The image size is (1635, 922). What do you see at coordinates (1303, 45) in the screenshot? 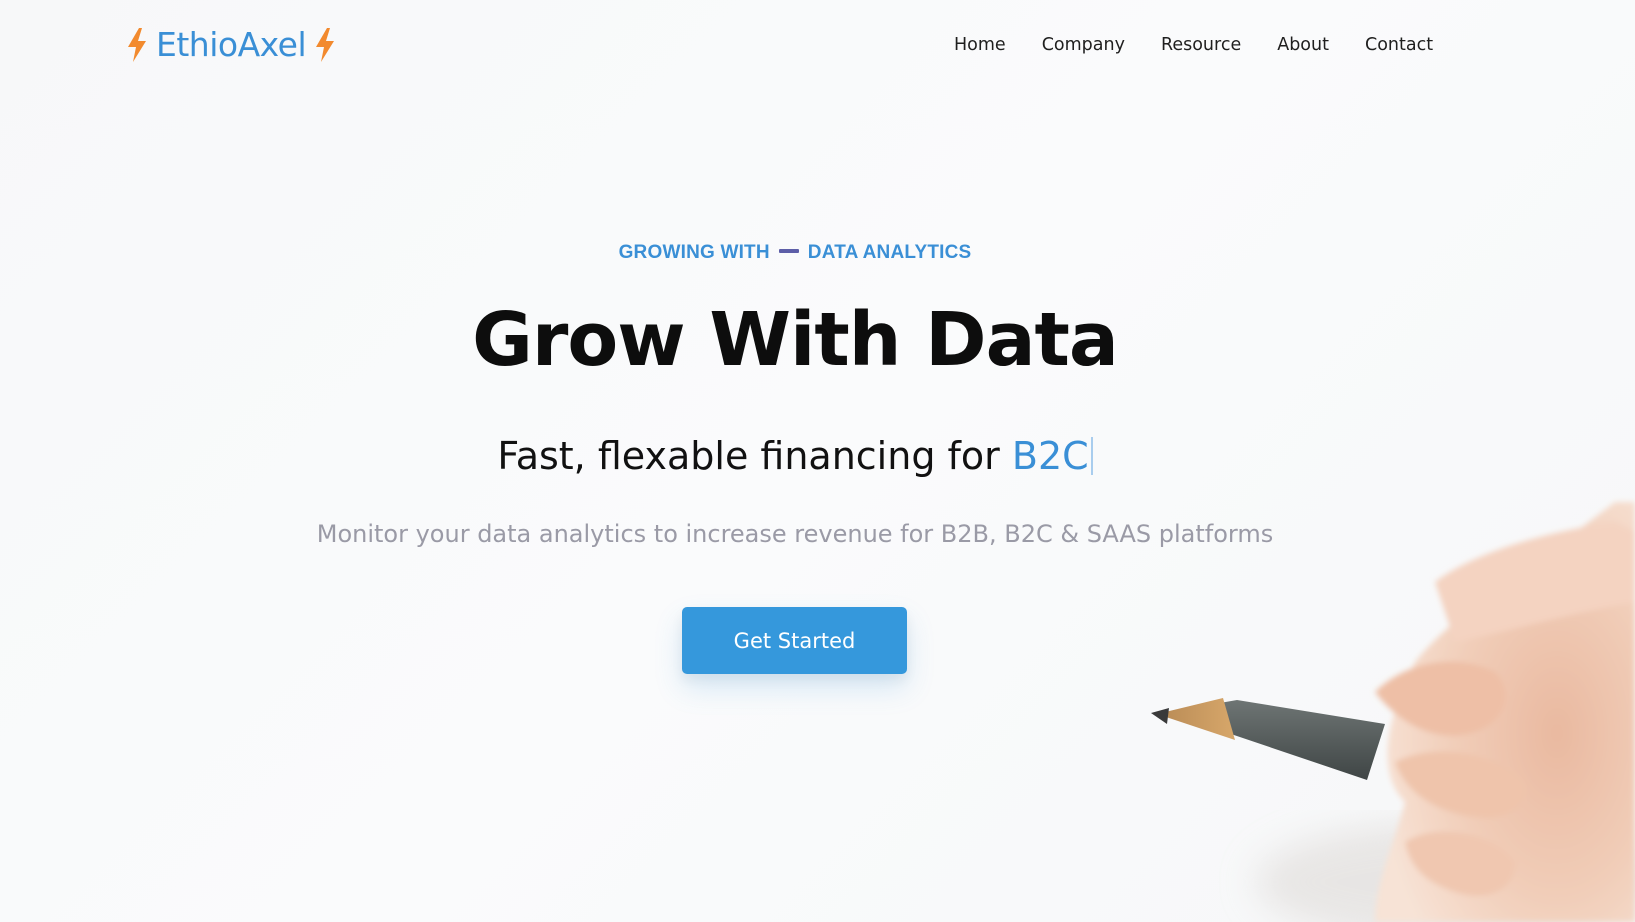
I see `nav-about-link: About` at bounding box center [1303, 45].